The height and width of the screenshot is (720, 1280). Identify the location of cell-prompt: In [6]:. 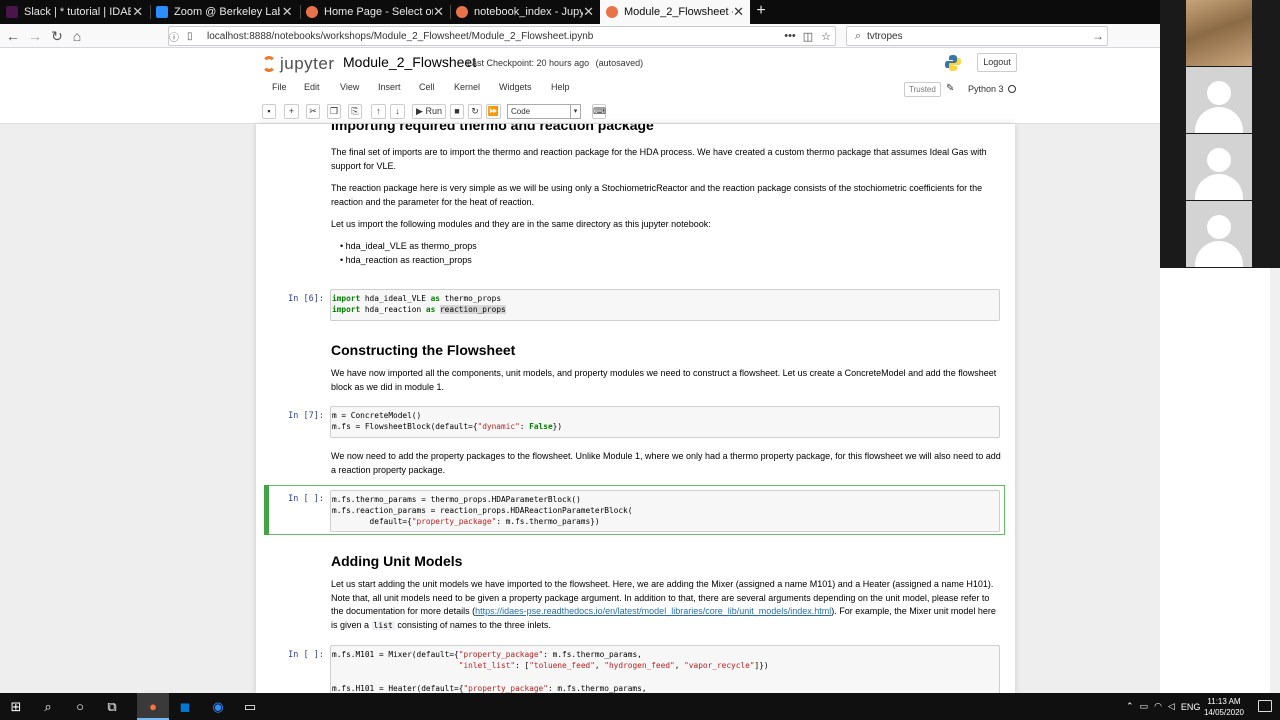
(306, 299).